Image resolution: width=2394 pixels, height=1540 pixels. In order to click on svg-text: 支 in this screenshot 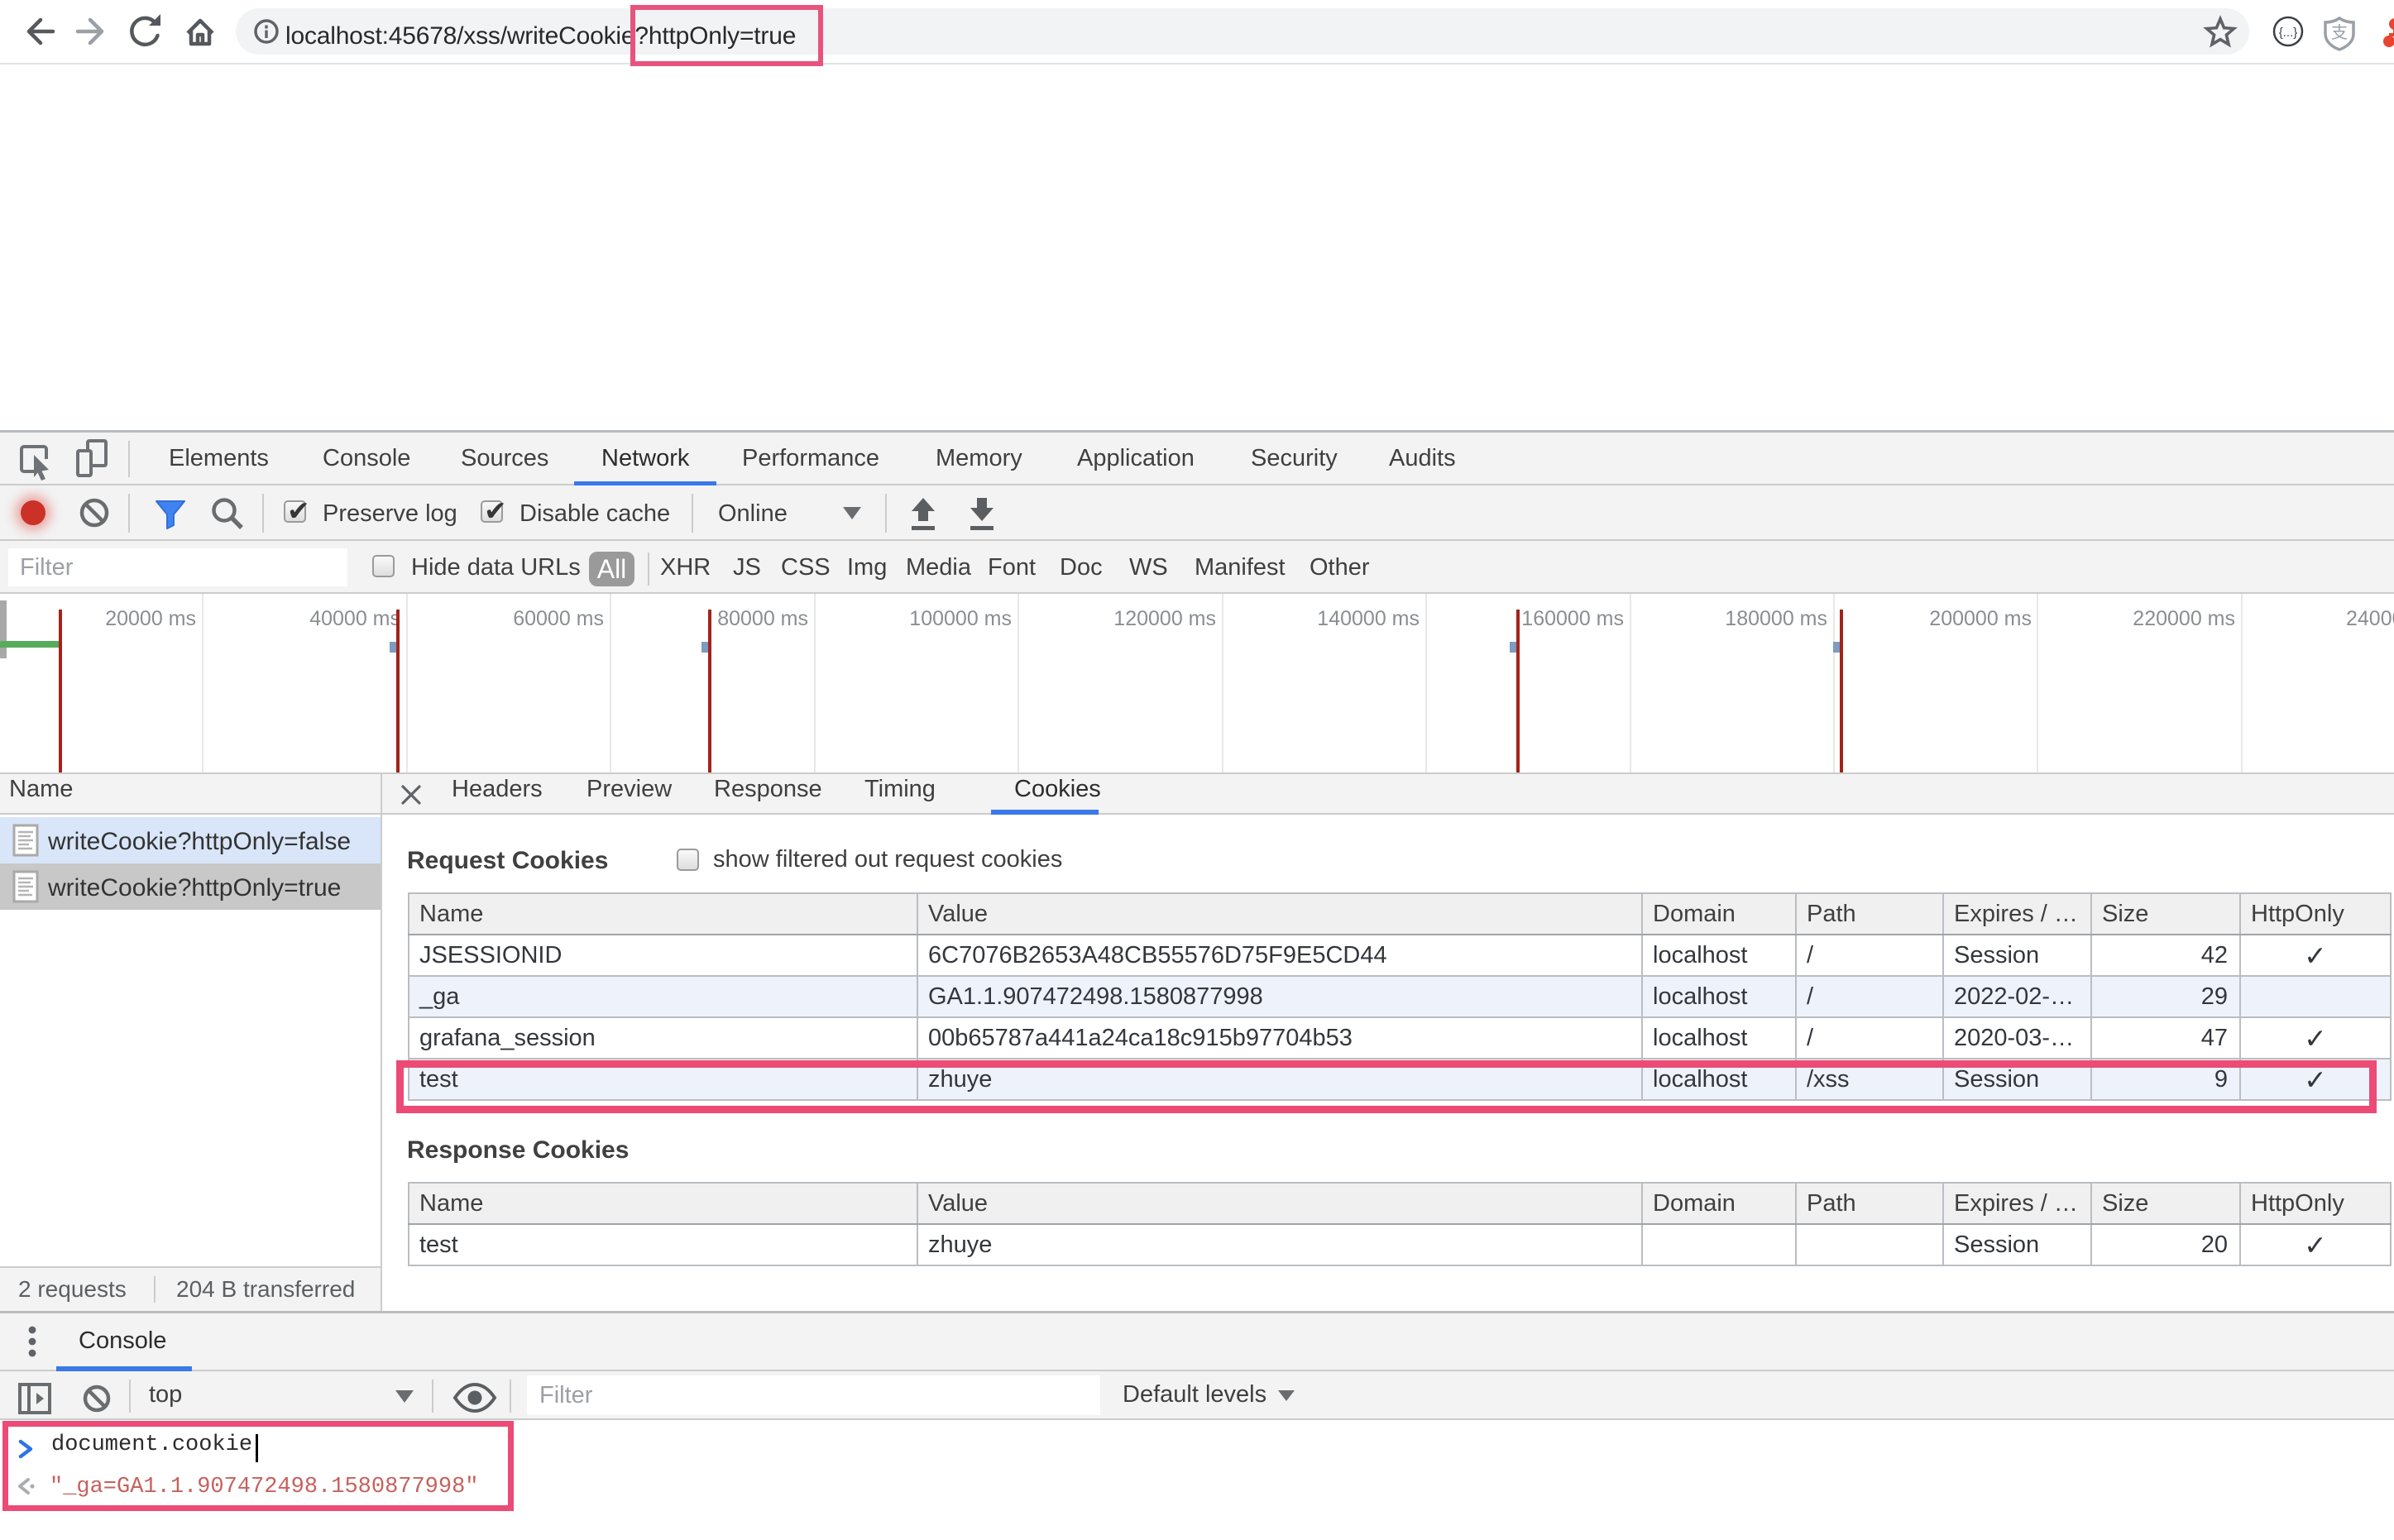, I will do `click(2339, 32)`.